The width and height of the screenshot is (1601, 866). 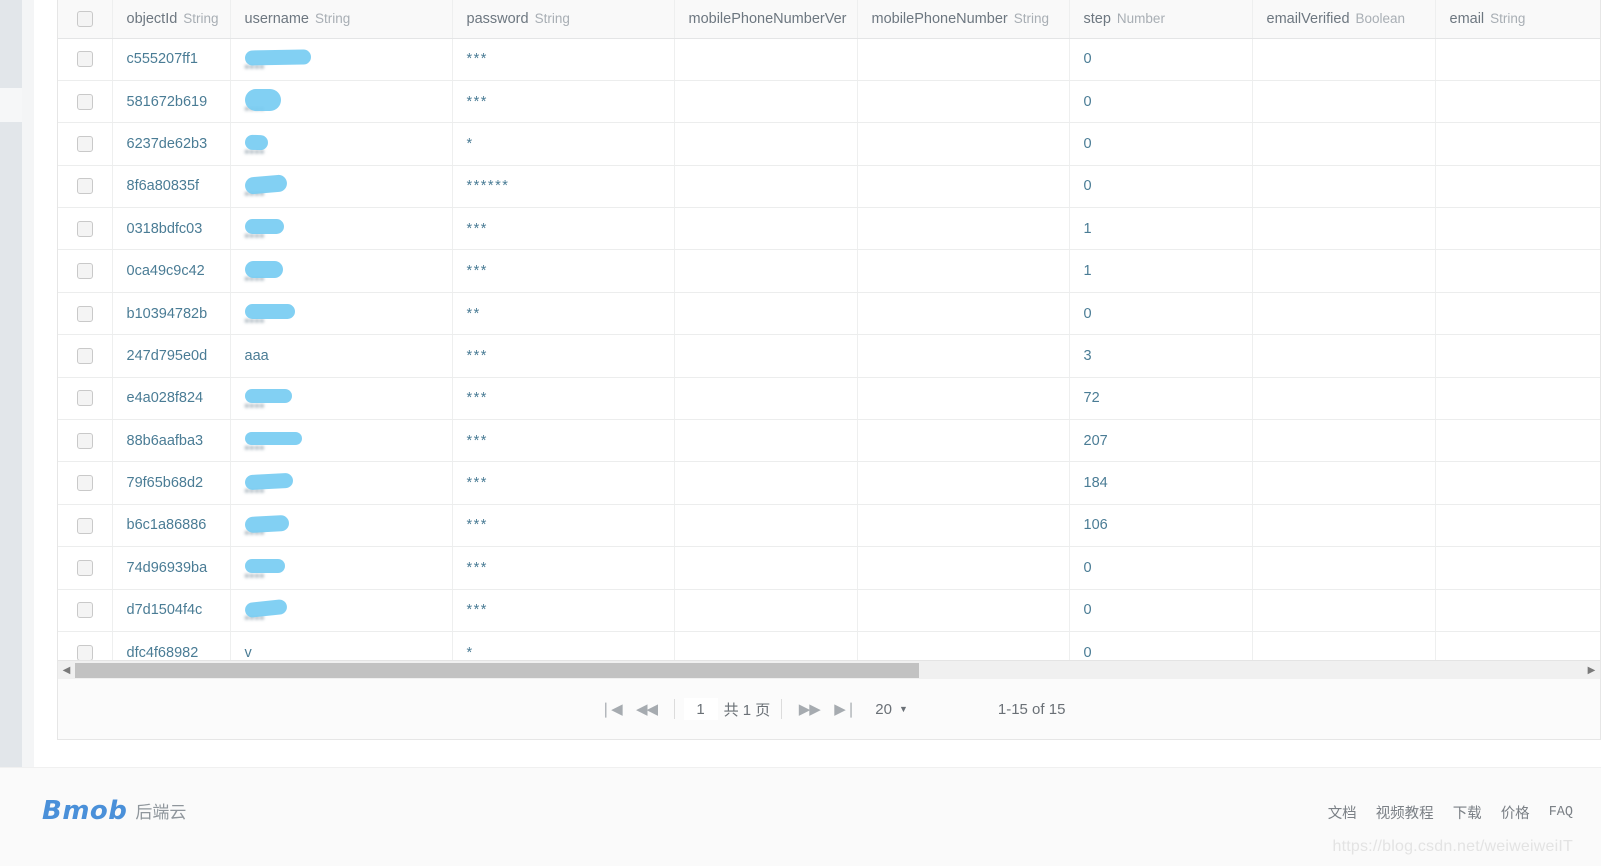 What do you see at coordinates (1161, 19) in the screenshot?
I see `column-header-step: step Number` at bounding box center [1161, 19].